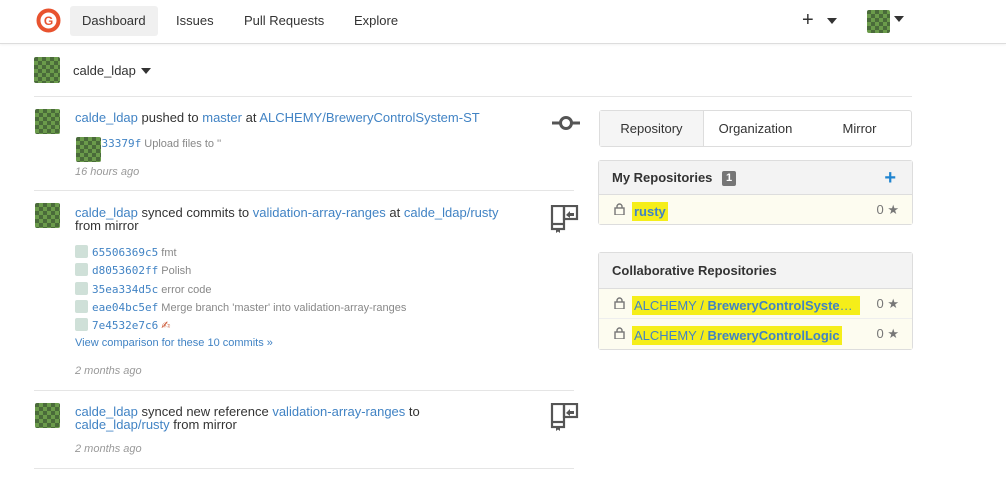  I want to click on commit-message: error code, so click(186, 290).